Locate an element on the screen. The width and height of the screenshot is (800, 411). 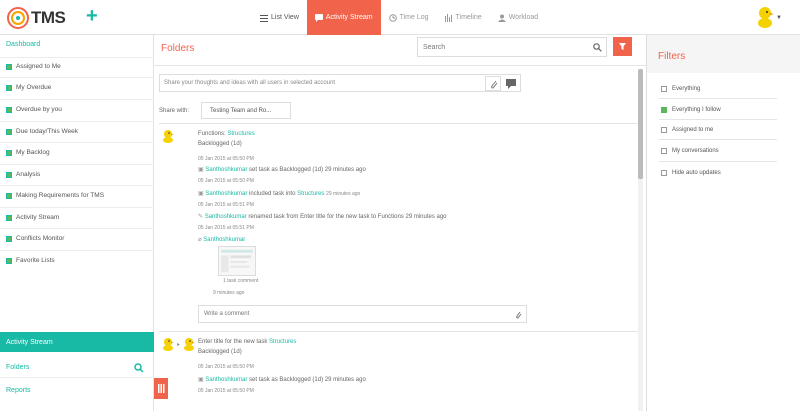
sidebar-item-label: My Backlog is located at coordinates (33, 152).